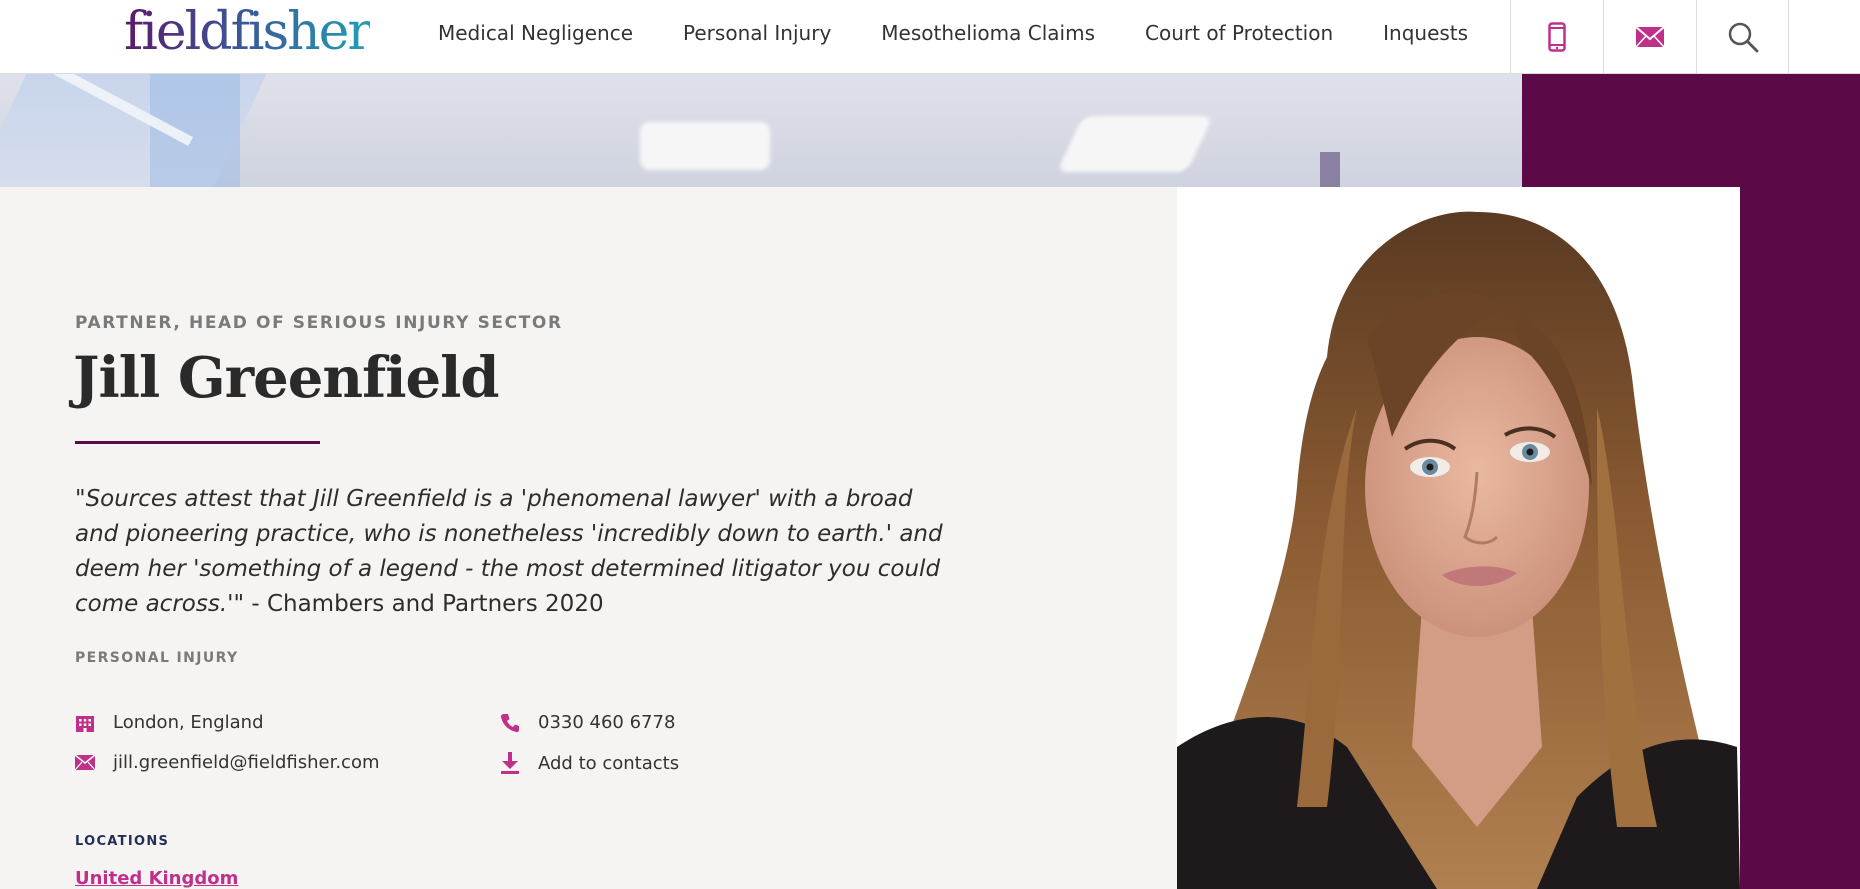 Image resolution: width=1860 pixels, height=889 pixels. I want to click on mobile-phone-icon, so click(1557, 37).